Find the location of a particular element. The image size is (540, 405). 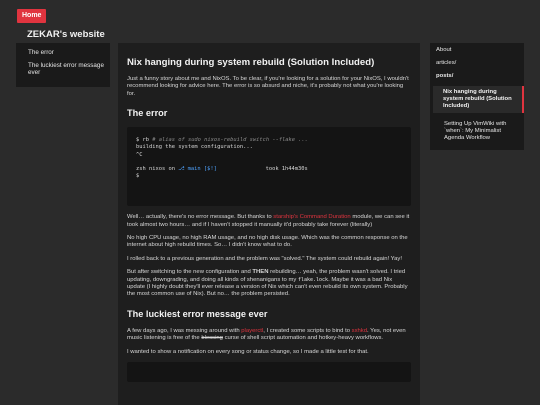

top-bar: Home is located at coordinates (270, 11).